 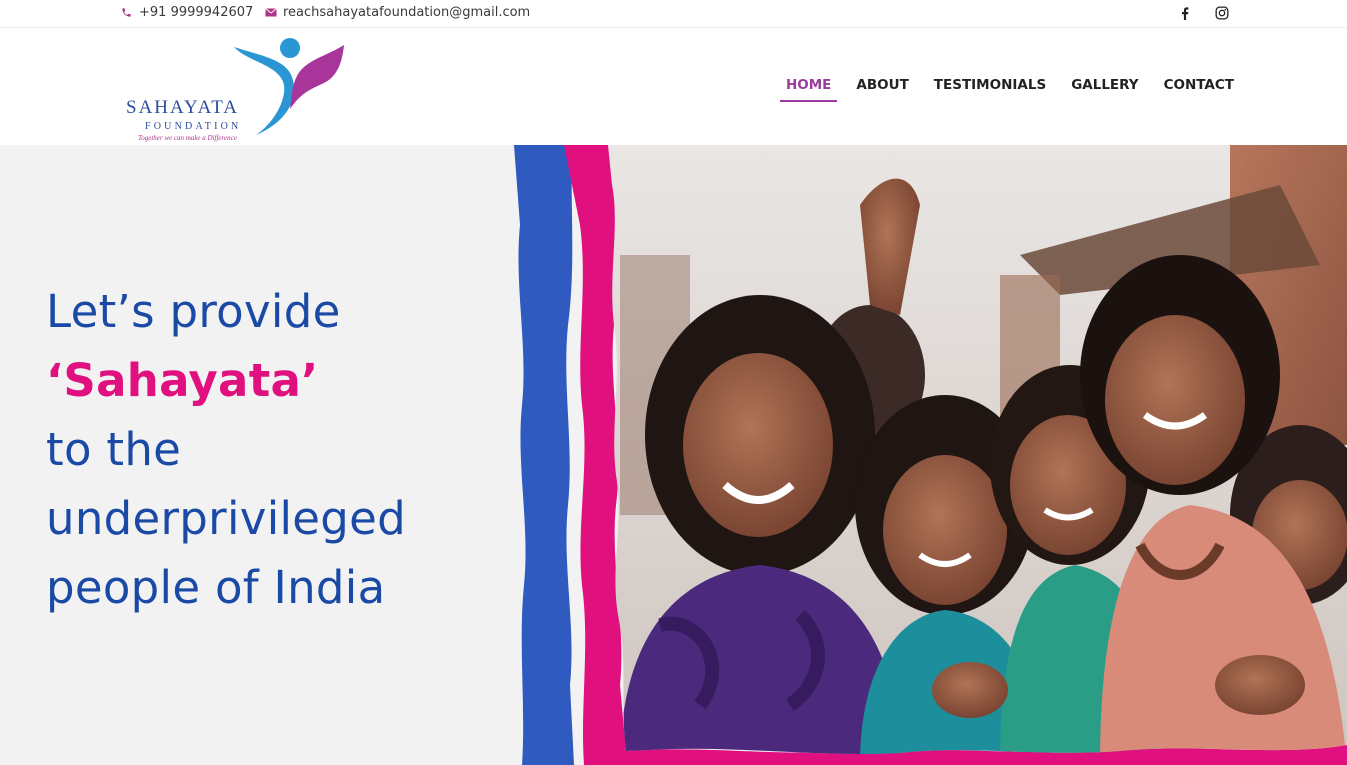 I want to click on logo-name: SAHAYATA, so click(x=183, y=107).